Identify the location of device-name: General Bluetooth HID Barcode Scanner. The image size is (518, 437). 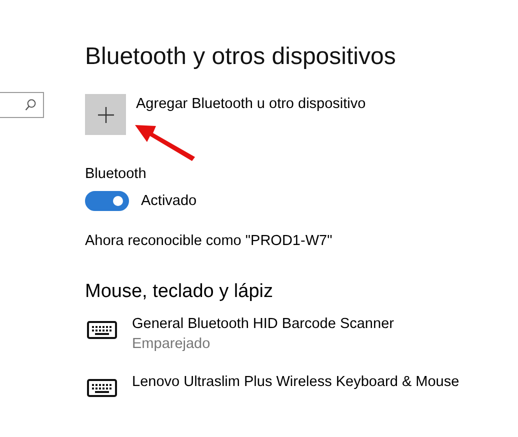
(263, 324).